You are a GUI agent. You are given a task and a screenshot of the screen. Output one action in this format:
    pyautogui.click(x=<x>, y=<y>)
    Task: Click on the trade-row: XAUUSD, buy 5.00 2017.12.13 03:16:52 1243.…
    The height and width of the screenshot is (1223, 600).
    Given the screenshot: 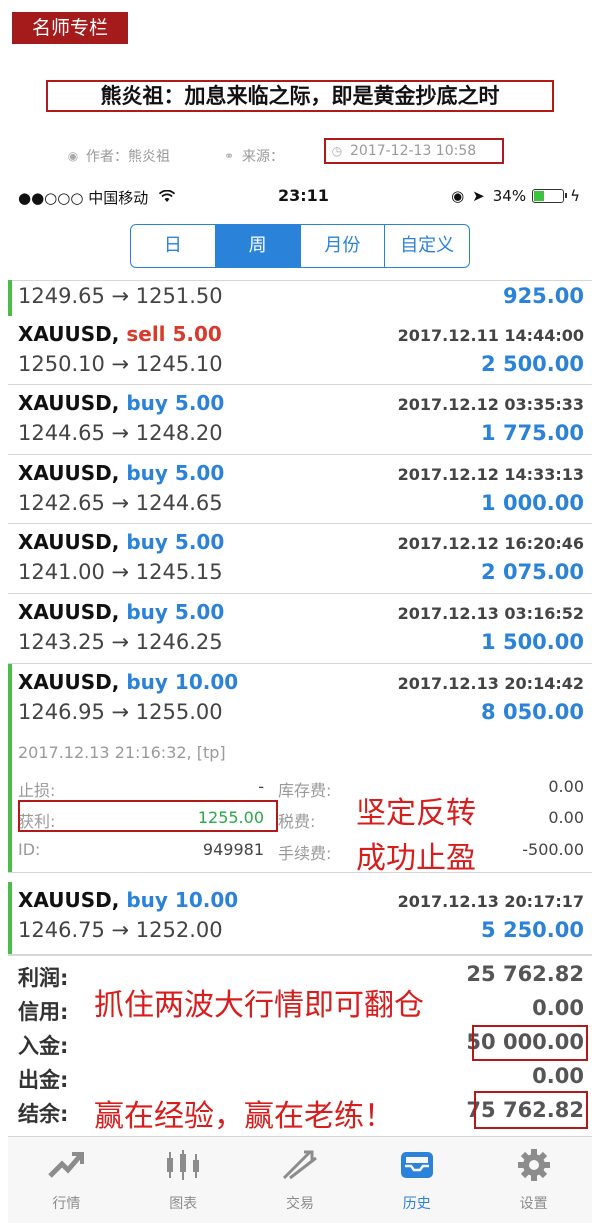 What is the action you would take?
    pyautogui.click(x=300, y=629)
    